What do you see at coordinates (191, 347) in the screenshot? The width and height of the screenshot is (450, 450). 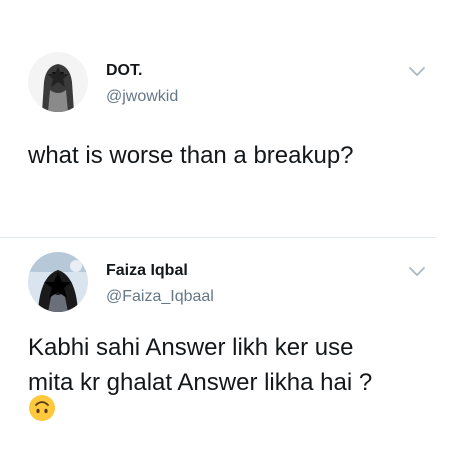 I see `tweet-text-line: Kabhi sahi Answer likh ker use` at bounding box center [191, 347].